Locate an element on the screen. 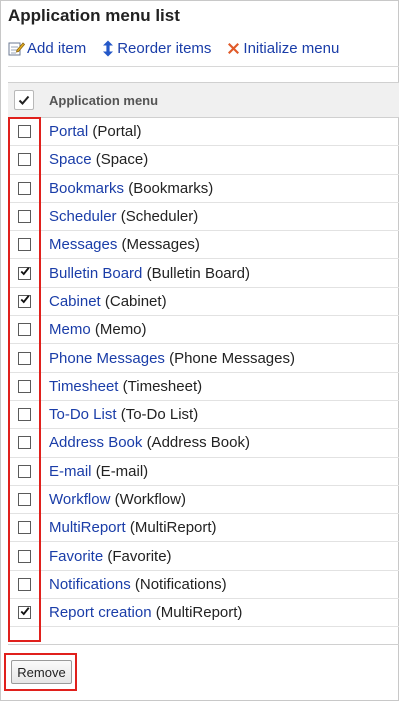 Image resolution: width=399 pixels, height=701 pixels. table-row: Address Book (Address Book) is located at coordinates (203, 443).